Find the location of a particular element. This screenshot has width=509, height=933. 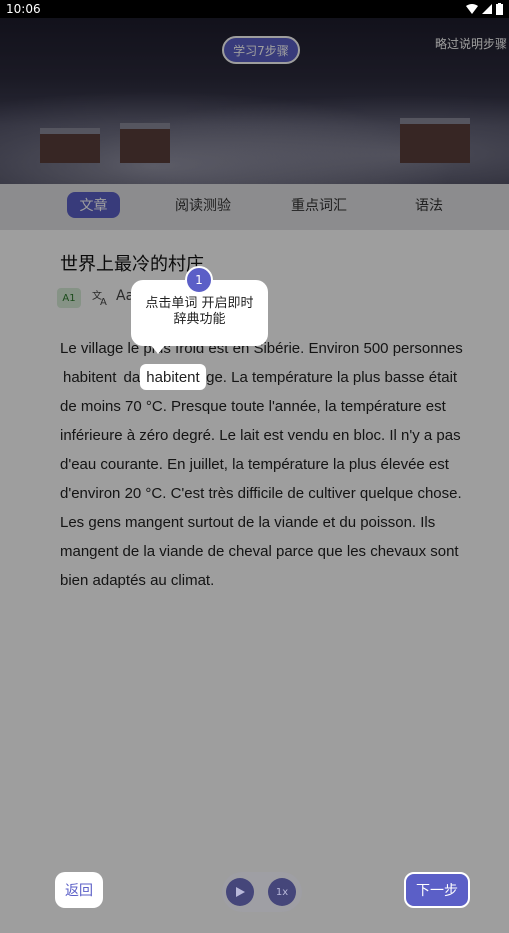

highlighted-word: habitent is located at coordinates (90, 377).